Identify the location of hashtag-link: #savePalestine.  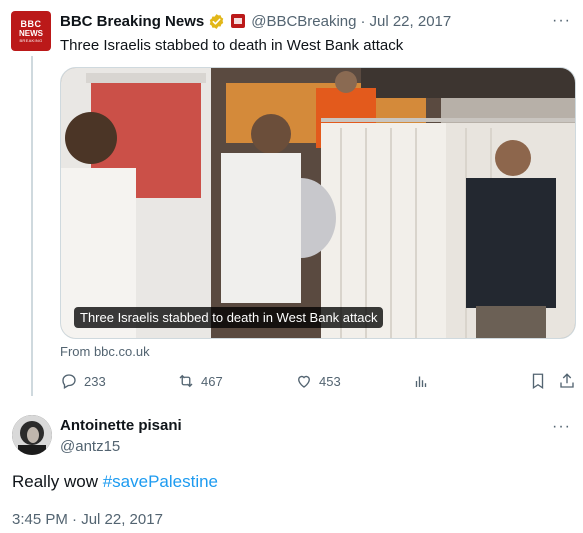
(160, 481).